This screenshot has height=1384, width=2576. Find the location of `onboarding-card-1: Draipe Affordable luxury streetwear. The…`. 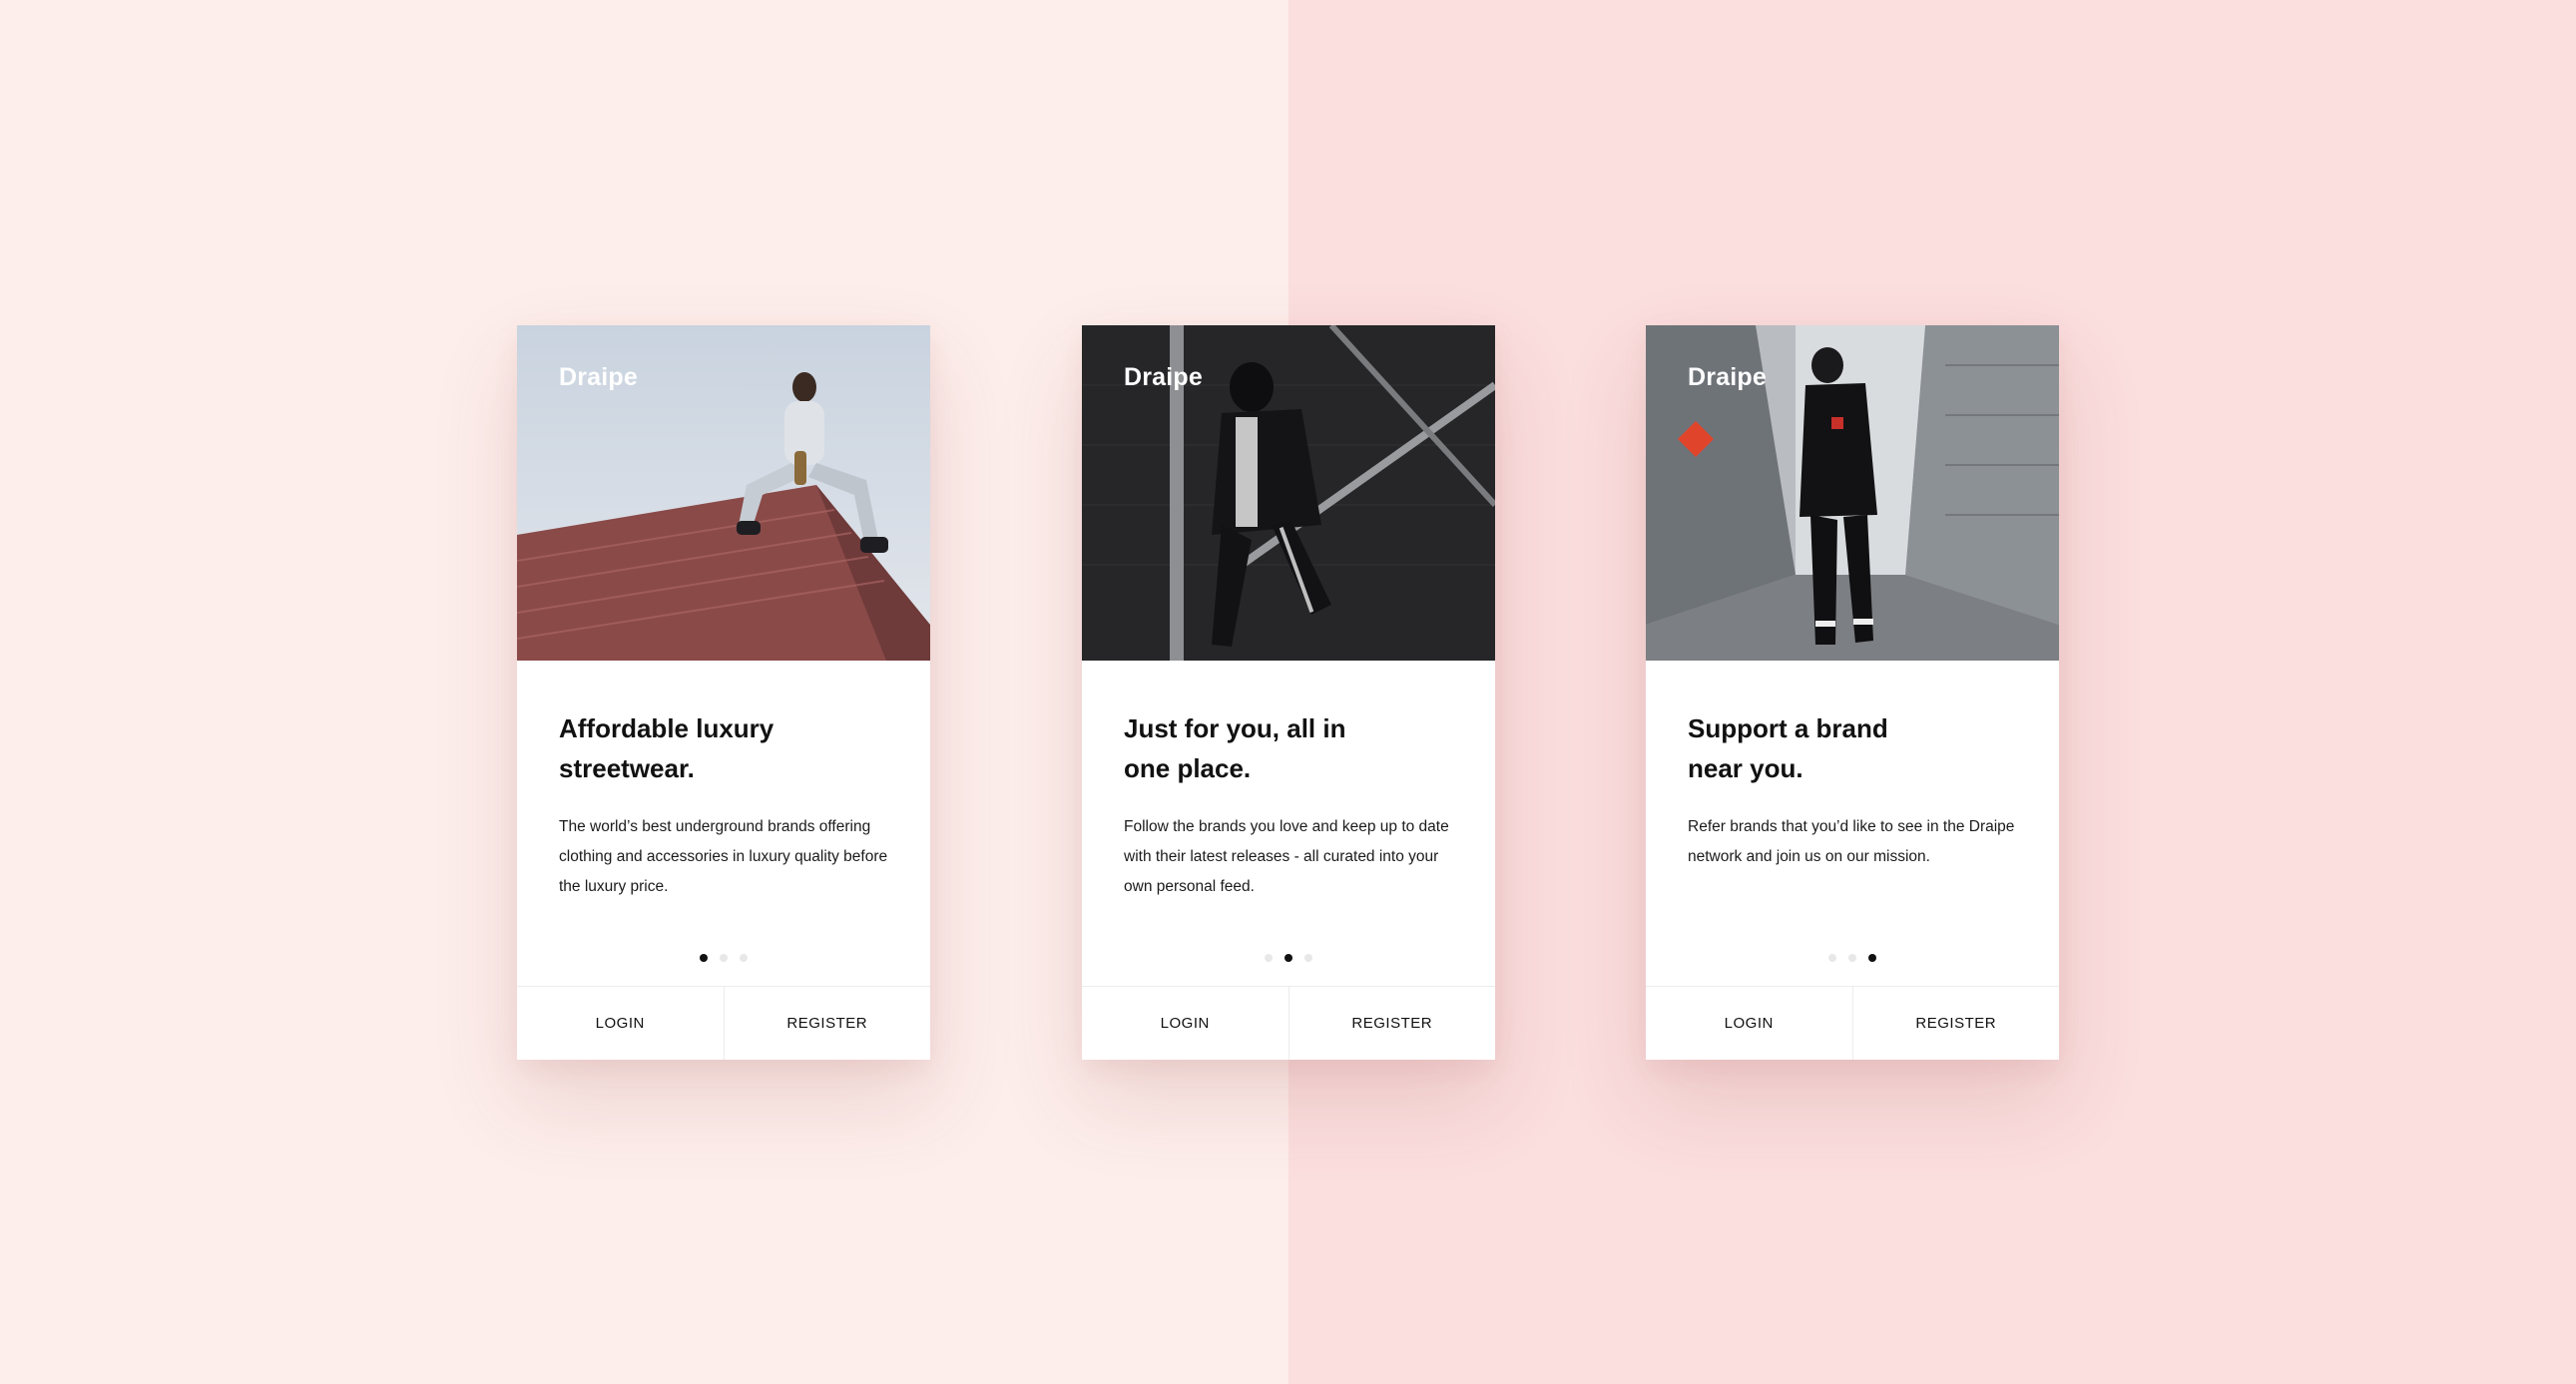

onboarding-card-1: Draipe Affordable luxury streetwear. The… is located at coordinates (724, 692).